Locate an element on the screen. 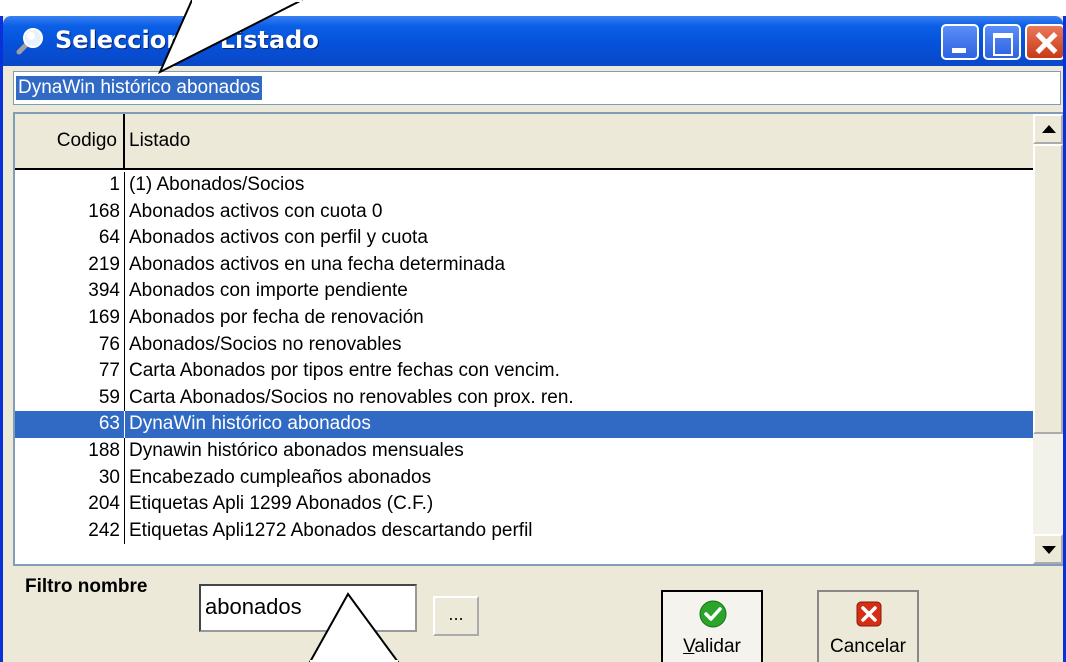  scroll-down-icon is located at coordinates (1048, 549).